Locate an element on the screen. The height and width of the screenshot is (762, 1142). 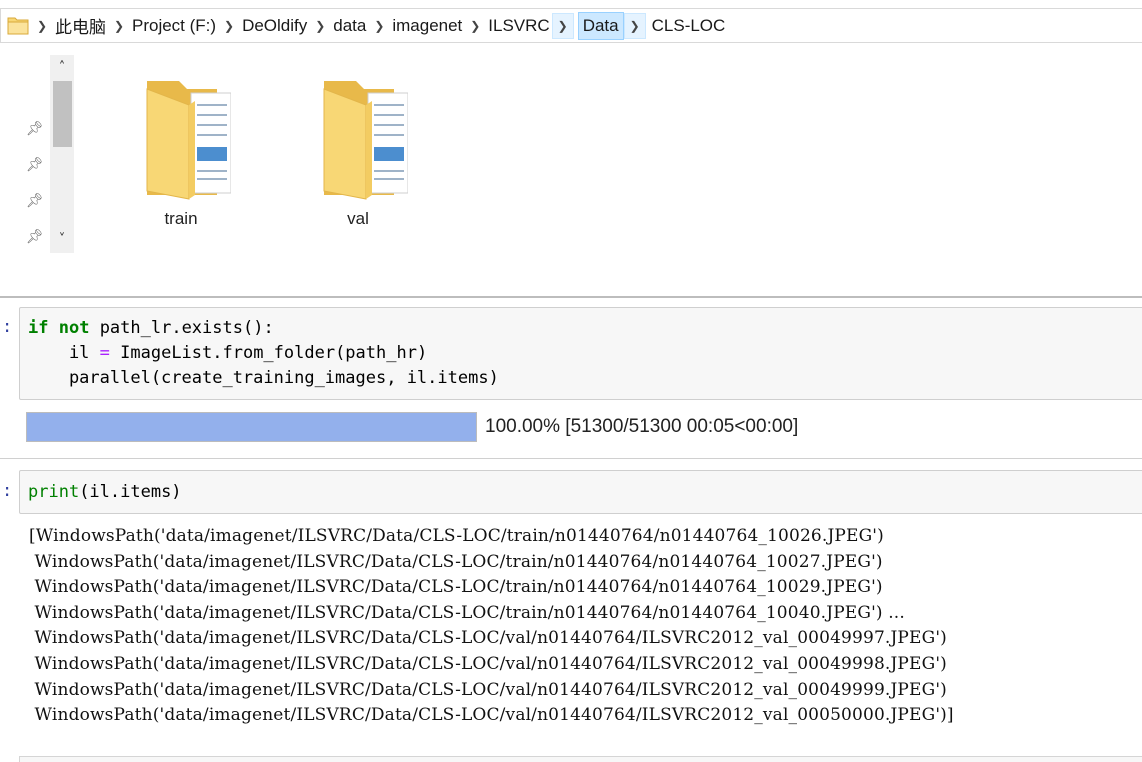
scroll-down-icon: ˅ is located at coordinates (62, 240).